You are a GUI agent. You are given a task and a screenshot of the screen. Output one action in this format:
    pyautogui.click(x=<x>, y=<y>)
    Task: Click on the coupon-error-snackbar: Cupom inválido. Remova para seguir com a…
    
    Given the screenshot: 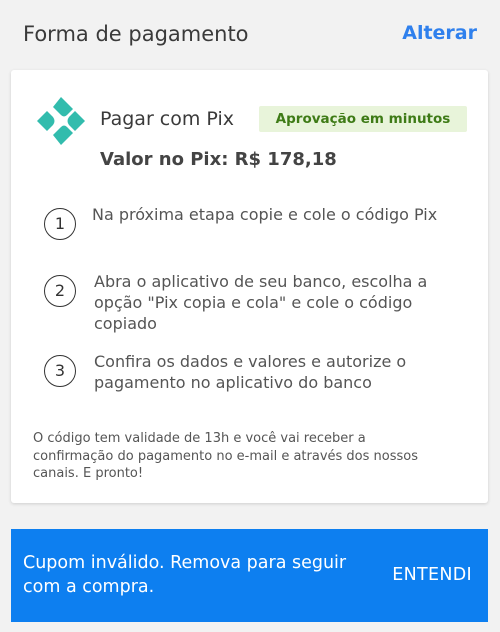 What is the action you would take?
    pyautogui.click(x=249, y=575)
    